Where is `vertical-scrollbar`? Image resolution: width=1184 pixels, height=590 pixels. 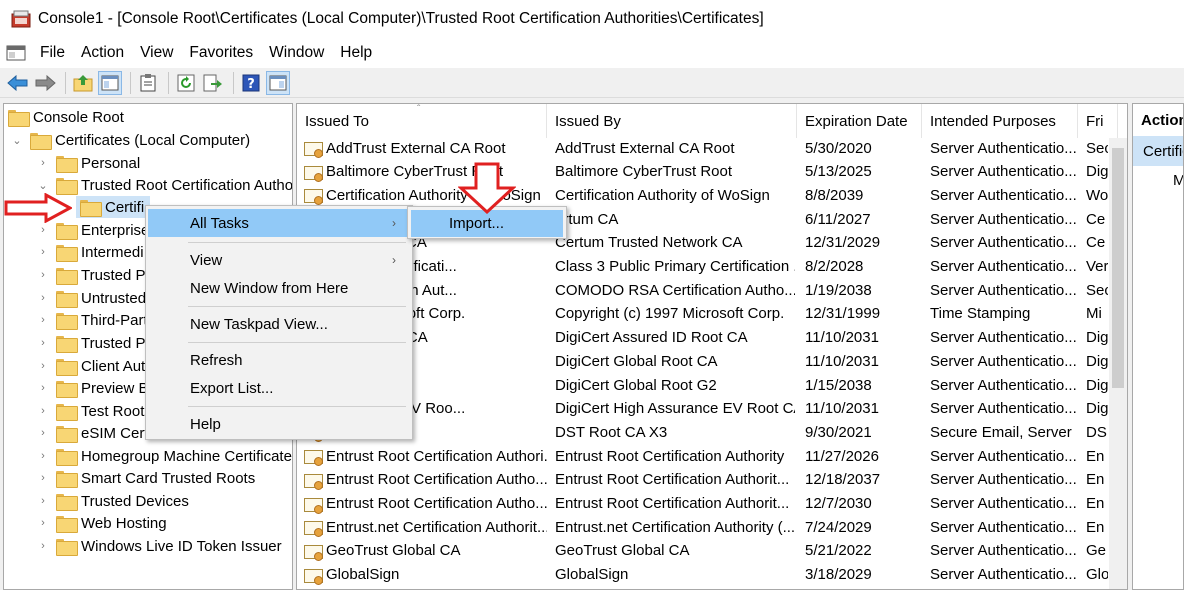 vertical-scrollbar is located at coordinates (1118, 363).